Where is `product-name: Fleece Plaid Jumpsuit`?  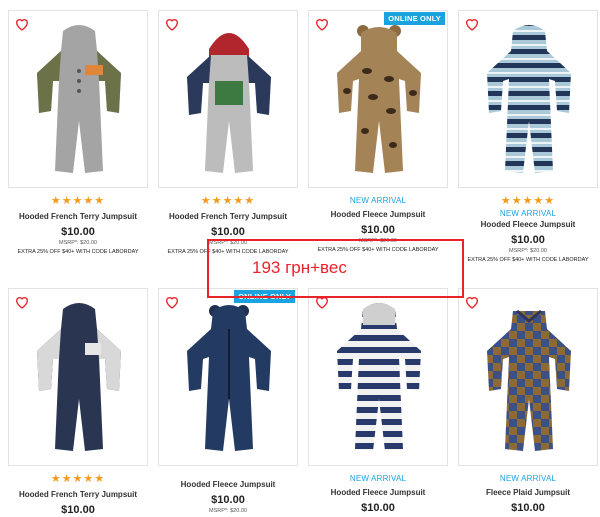
product-name: Fleece Plaid Jumpsuit is located at coordinates (528, 493).